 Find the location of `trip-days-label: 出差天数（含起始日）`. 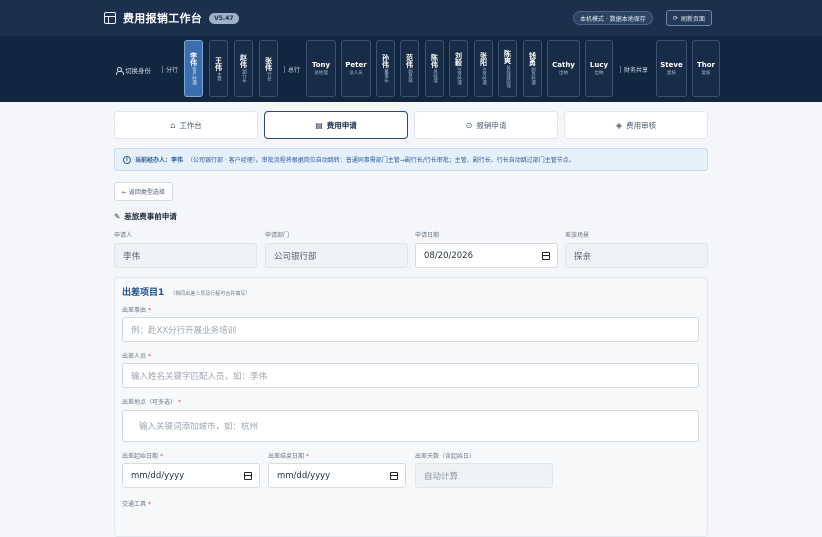

trip-days-label: 出差天数（含起始日） is located at coordinates (445, 456).